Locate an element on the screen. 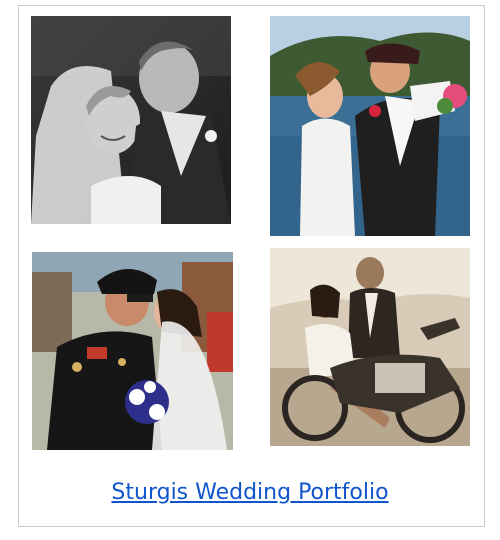 This screenshot has width=500, height=540. photo-biker-kiss-image is located at coordinates (132, 351).